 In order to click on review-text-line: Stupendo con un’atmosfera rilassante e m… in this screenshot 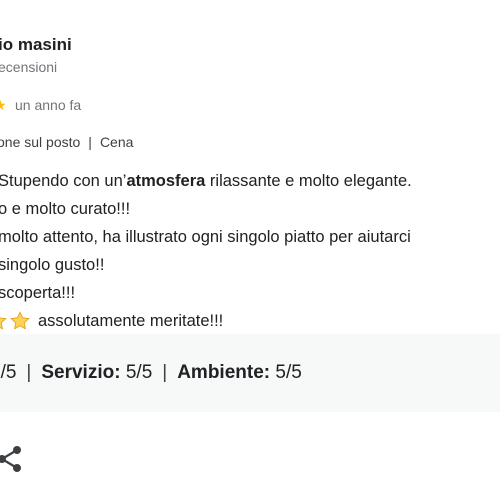, I will do `click(206, 181)`.